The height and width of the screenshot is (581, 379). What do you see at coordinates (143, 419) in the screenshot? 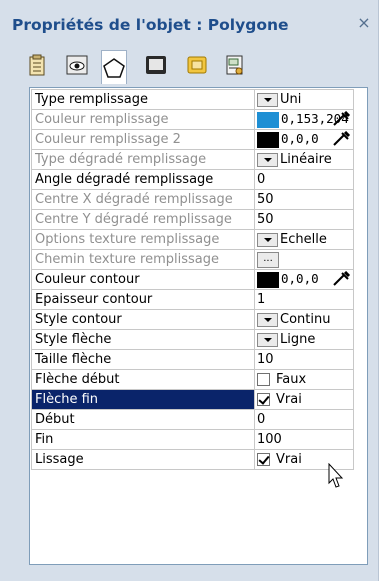
I see `property-label: Début` at bounding box center [143, 419].